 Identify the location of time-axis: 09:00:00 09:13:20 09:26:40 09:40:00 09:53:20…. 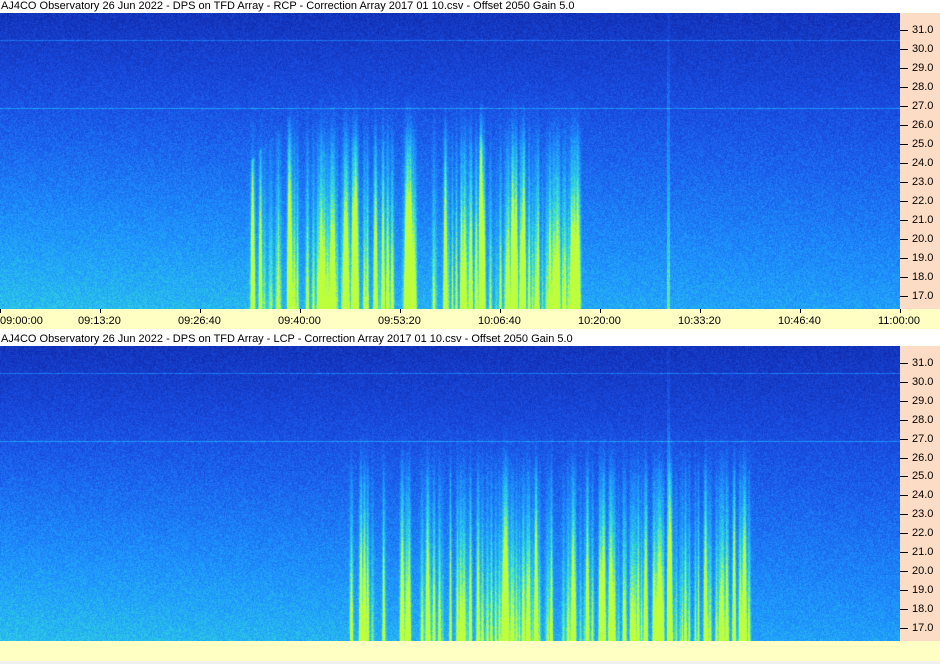
(470, 319).